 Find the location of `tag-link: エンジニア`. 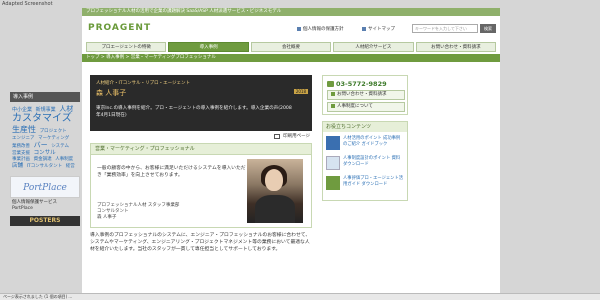

tag-link: エンジニア is located at coordinates (23, 138).